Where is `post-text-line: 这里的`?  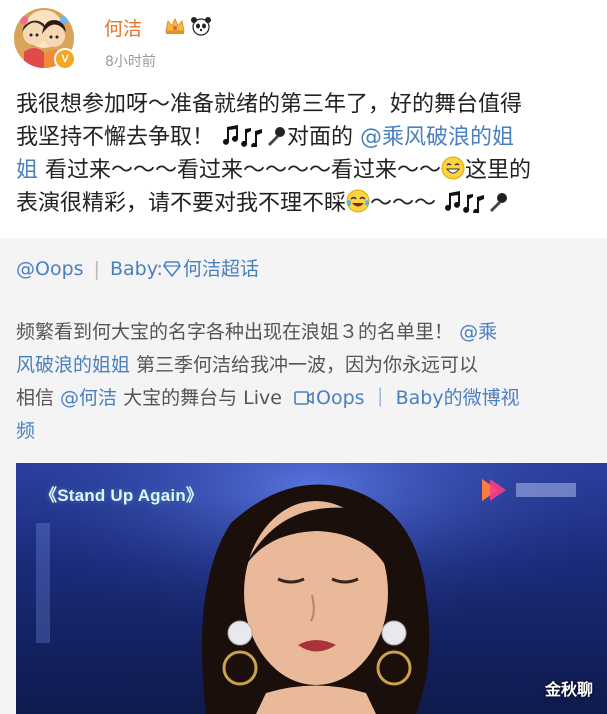
post-text-line: 这里的 is located at coordinates (498, 170).